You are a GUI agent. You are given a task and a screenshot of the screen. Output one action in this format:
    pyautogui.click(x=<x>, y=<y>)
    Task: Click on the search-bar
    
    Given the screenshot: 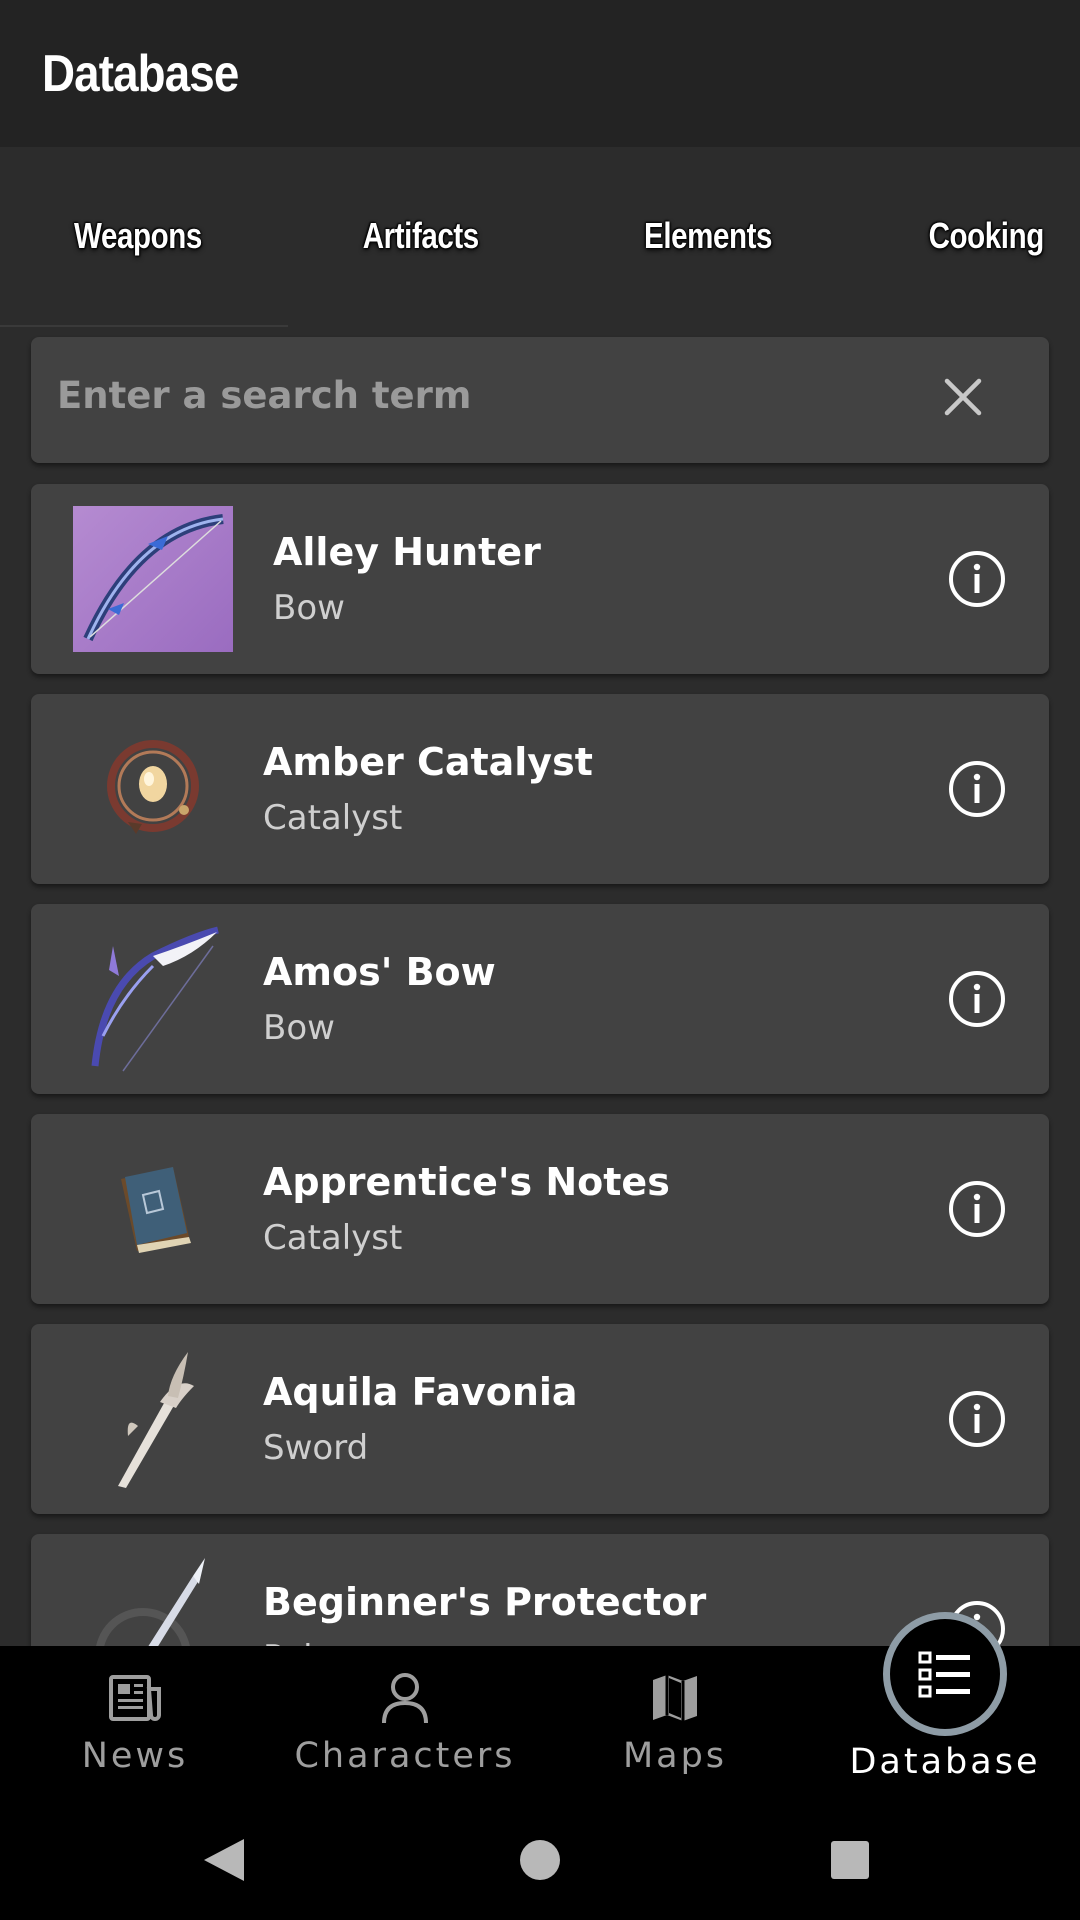 What is the action you would take?
    pyautogui.click(x=540, y=400)
    